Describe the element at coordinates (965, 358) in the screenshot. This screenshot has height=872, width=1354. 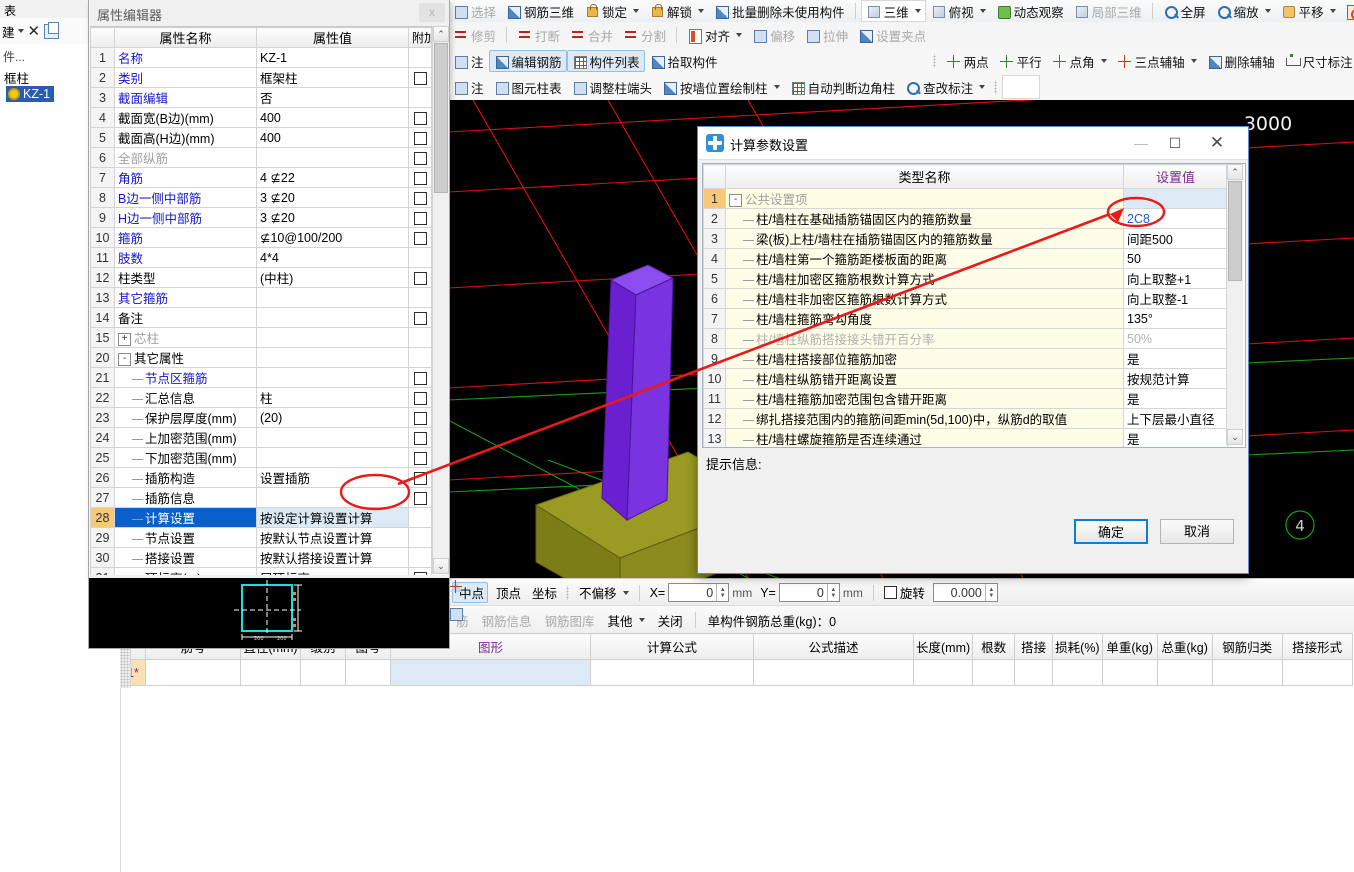
I see `dialog-row: 9 柱/墙柱搭接部位箍筋加密 是` at that location.